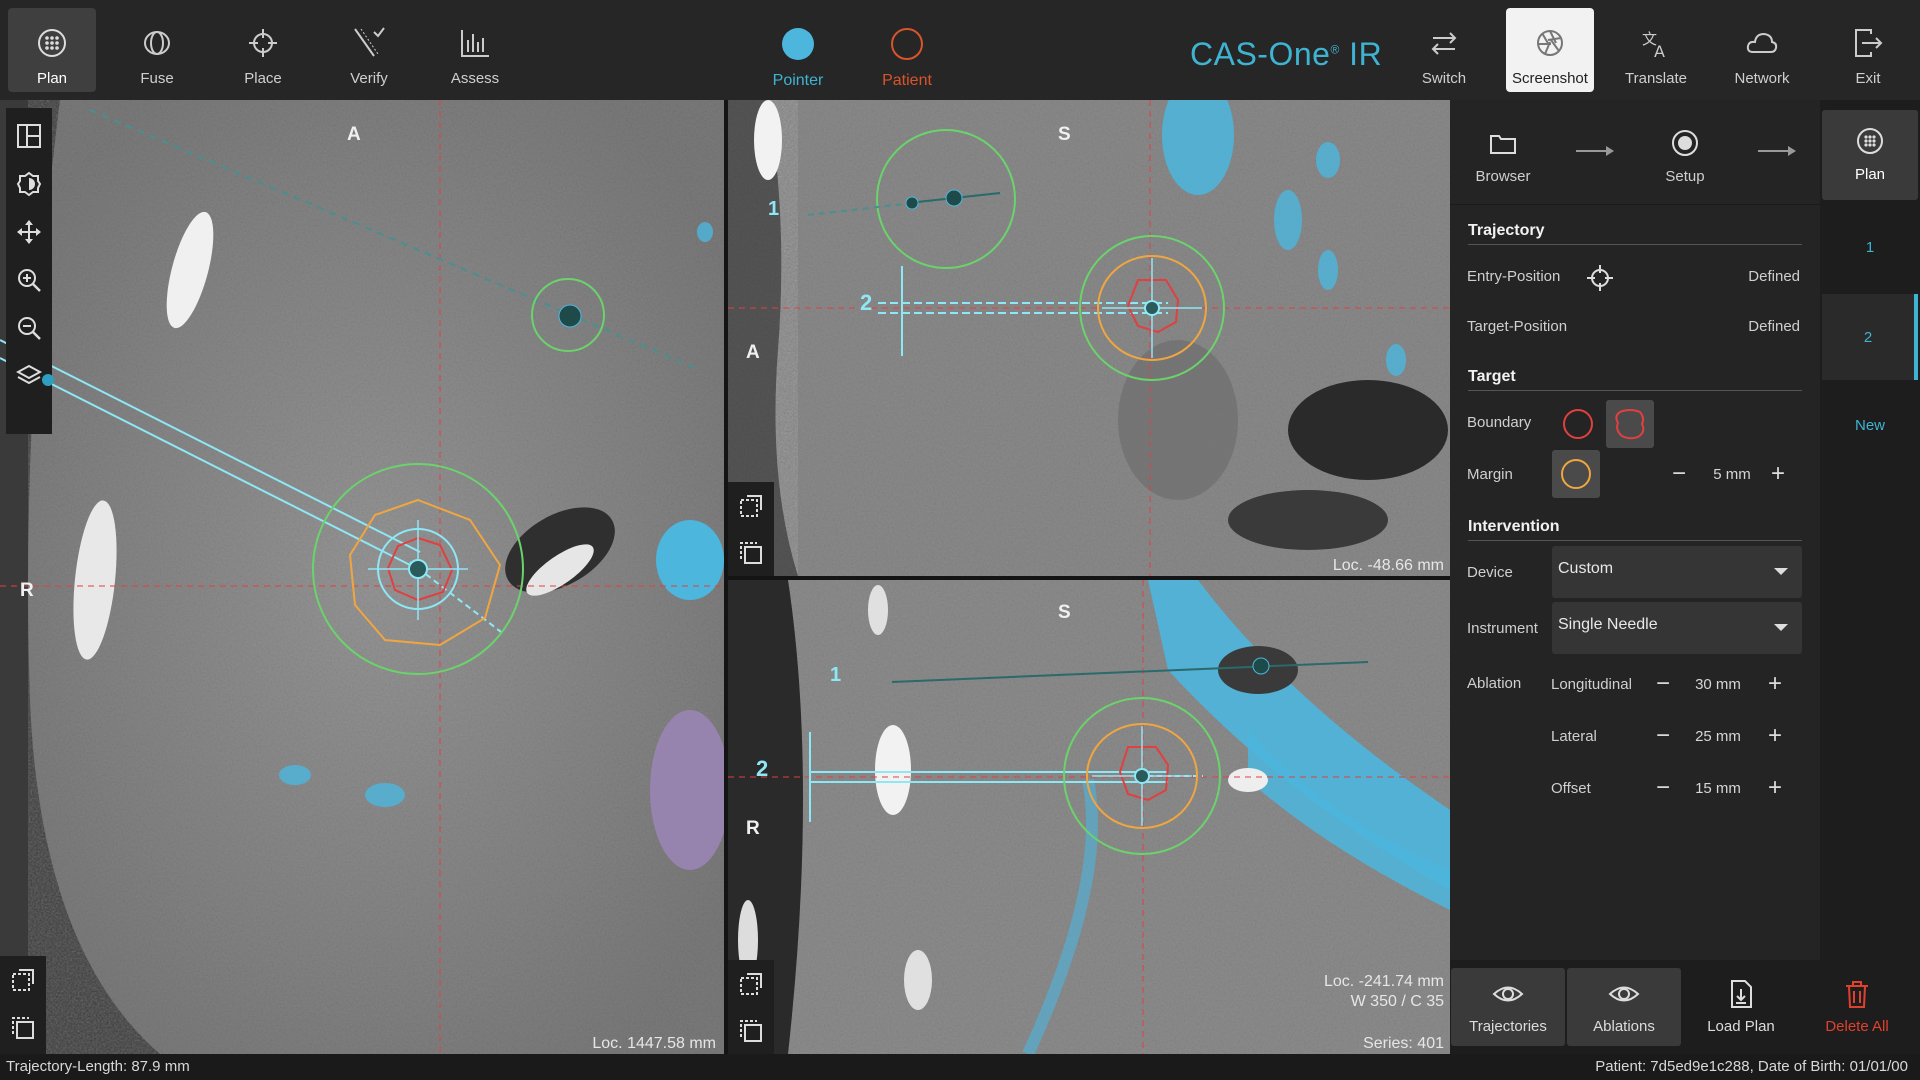 The image size is (1920, 1080). Describe the element at coordinates (1741, 994) in the screenshot. I see `file-download-icon` at that location.